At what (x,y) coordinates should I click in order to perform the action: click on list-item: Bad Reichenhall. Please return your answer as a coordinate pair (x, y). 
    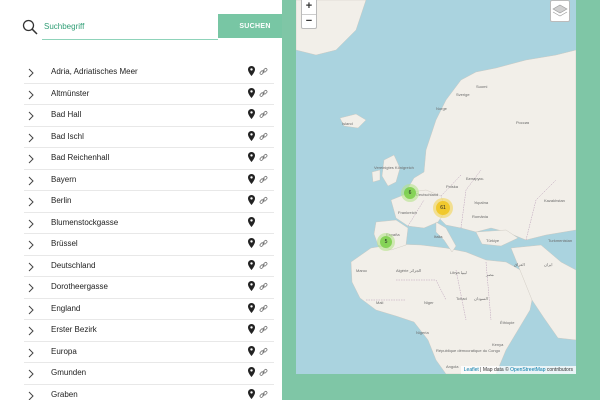
    Looking at the image, I should click on (149, 159).